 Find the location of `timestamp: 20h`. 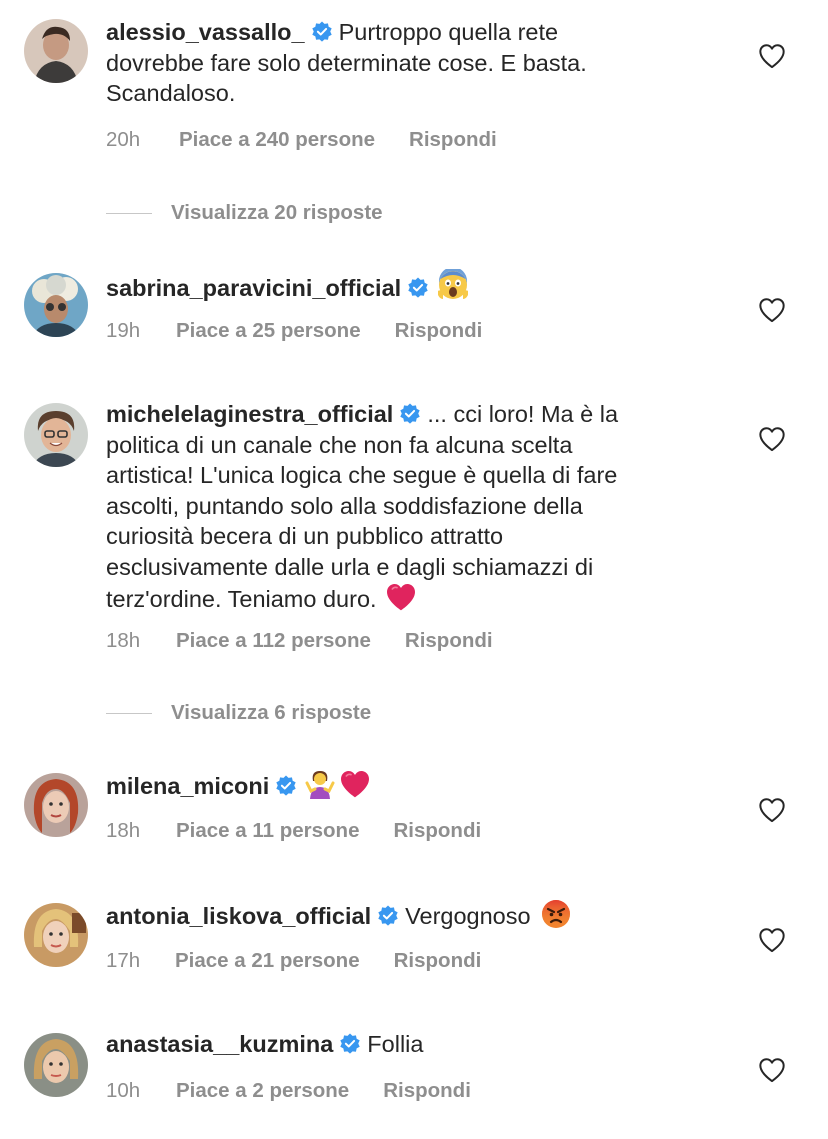

timestamp: 20h is located at coordinates (123, 139).